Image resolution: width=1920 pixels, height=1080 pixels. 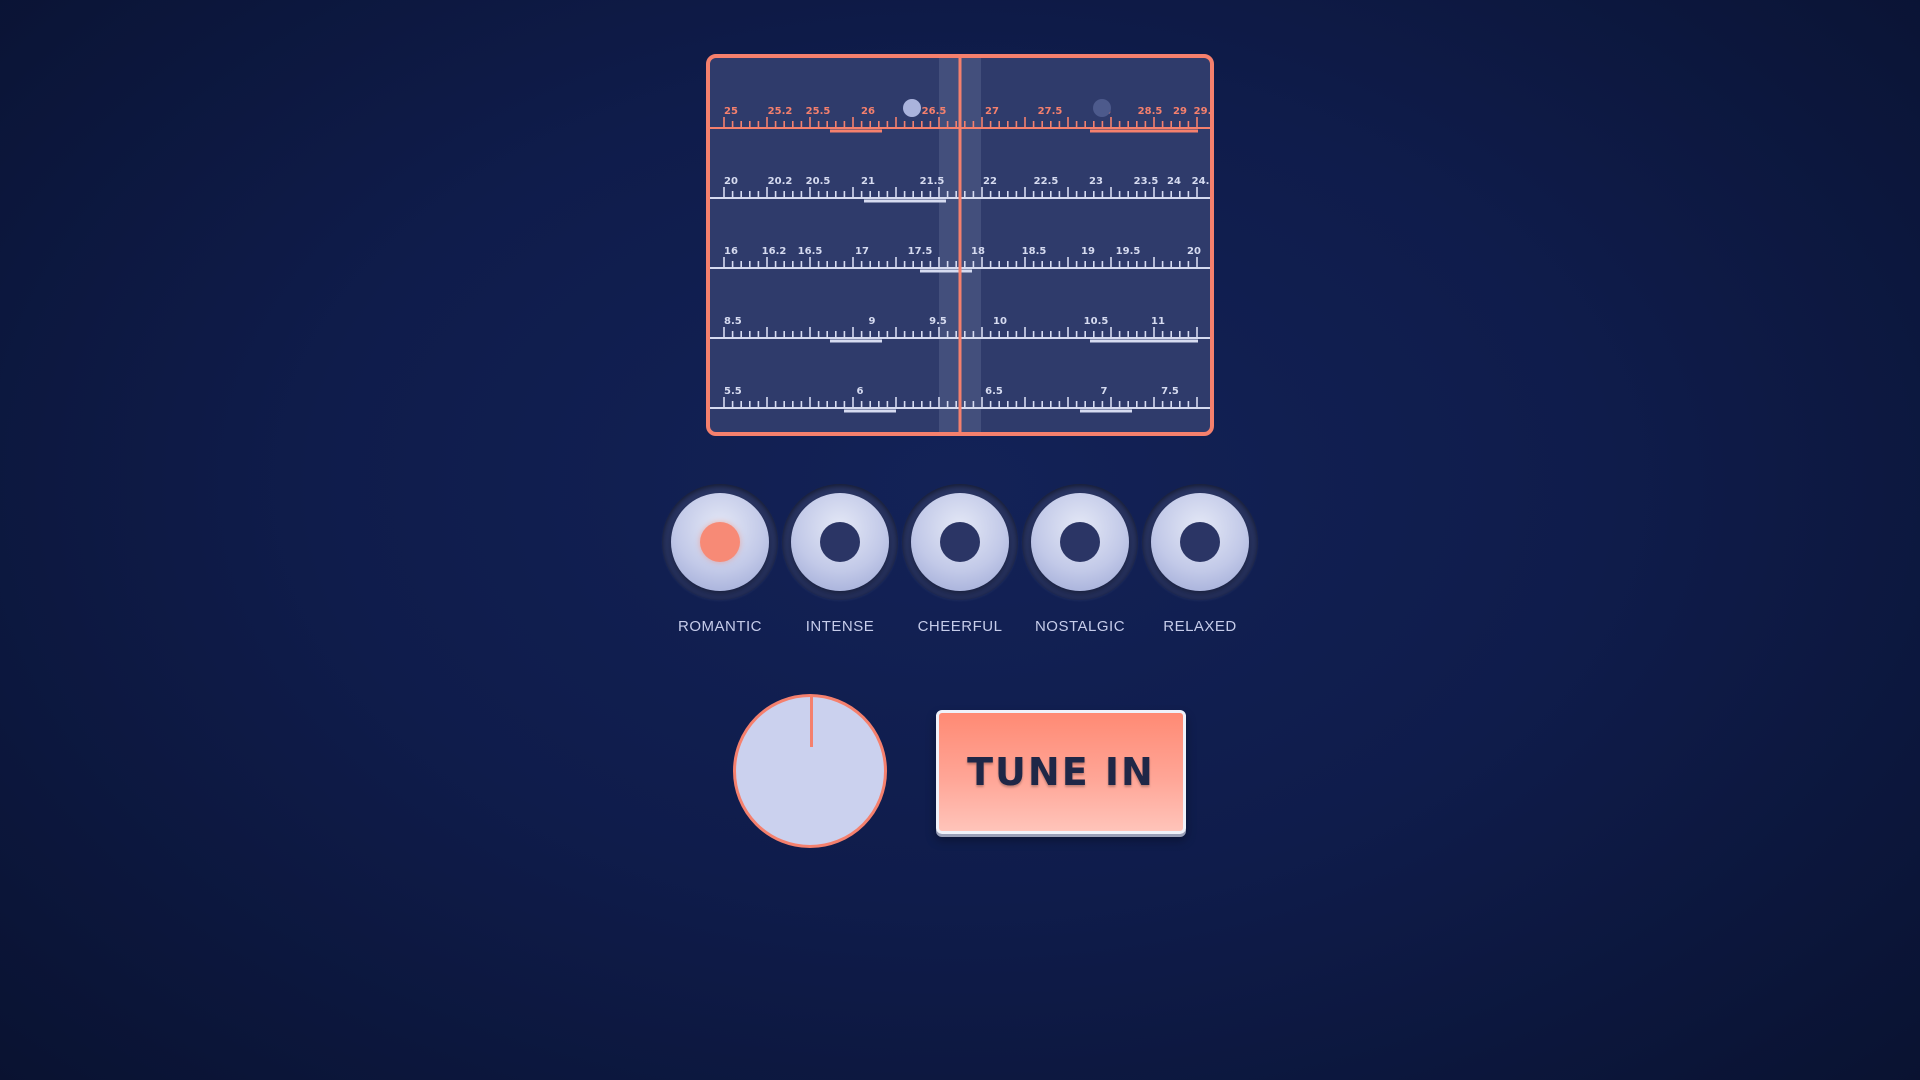 What do you see at coordinates (1174, 181) in the screenshot?
I see `scale-tick-label: 24` at bounding box center [1174, 181].